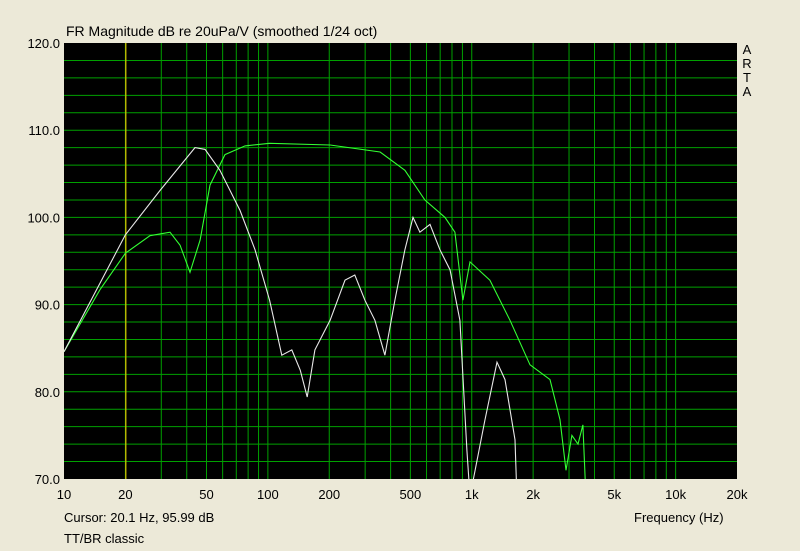  What do you see at coordinates (329, 494) in the screenshot?
I see `x-tick-label: 200` at bounding box center [329, 494].